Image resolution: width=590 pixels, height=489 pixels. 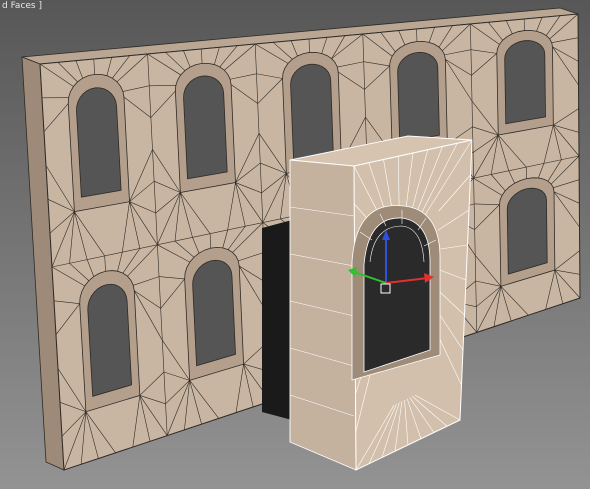 I want to click on panel-shadow, so click(x=277, y=320).